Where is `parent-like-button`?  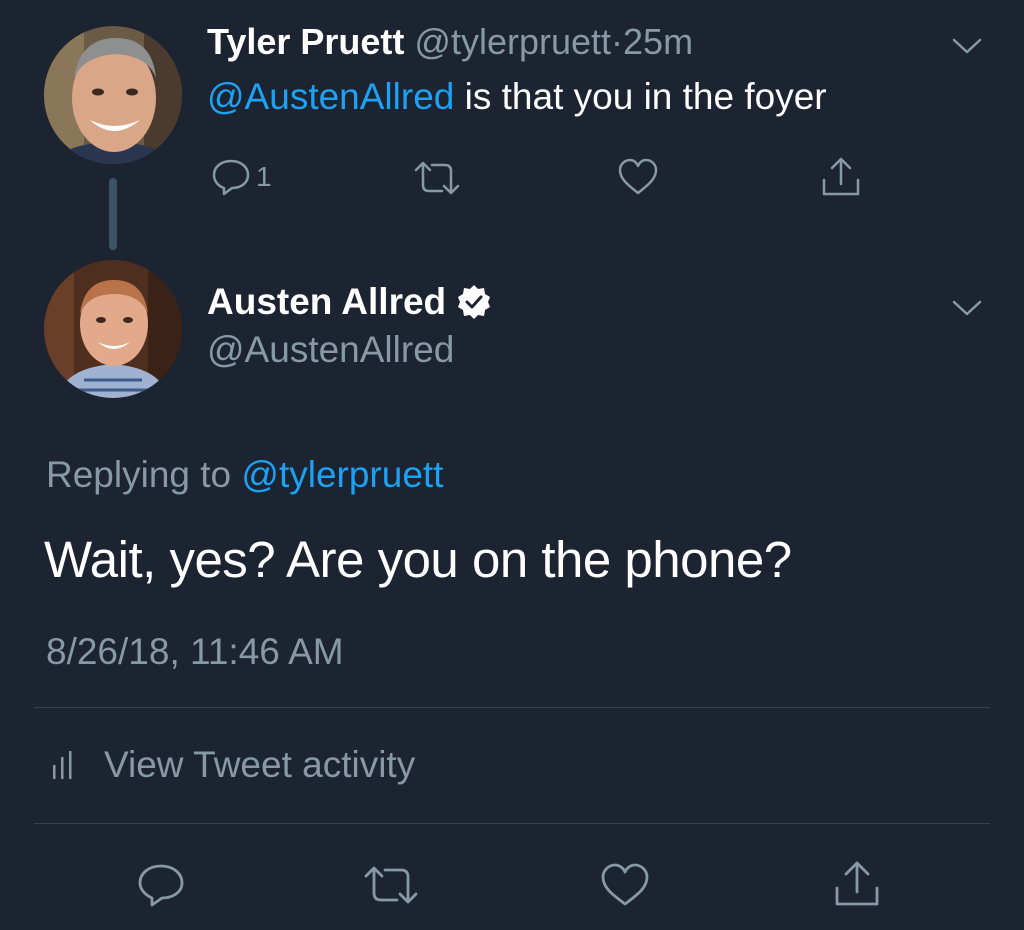
parent-like-button is located at coordinates (638, 177).